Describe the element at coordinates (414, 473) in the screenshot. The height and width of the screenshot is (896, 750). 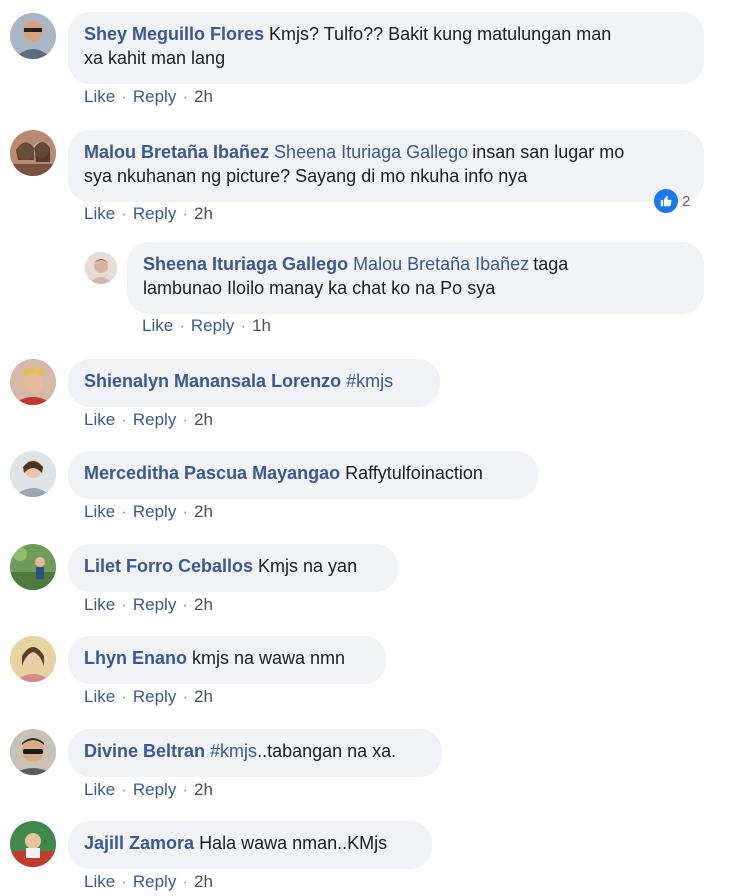
I see `comment-text: Raffytulfoinaction` at that location.